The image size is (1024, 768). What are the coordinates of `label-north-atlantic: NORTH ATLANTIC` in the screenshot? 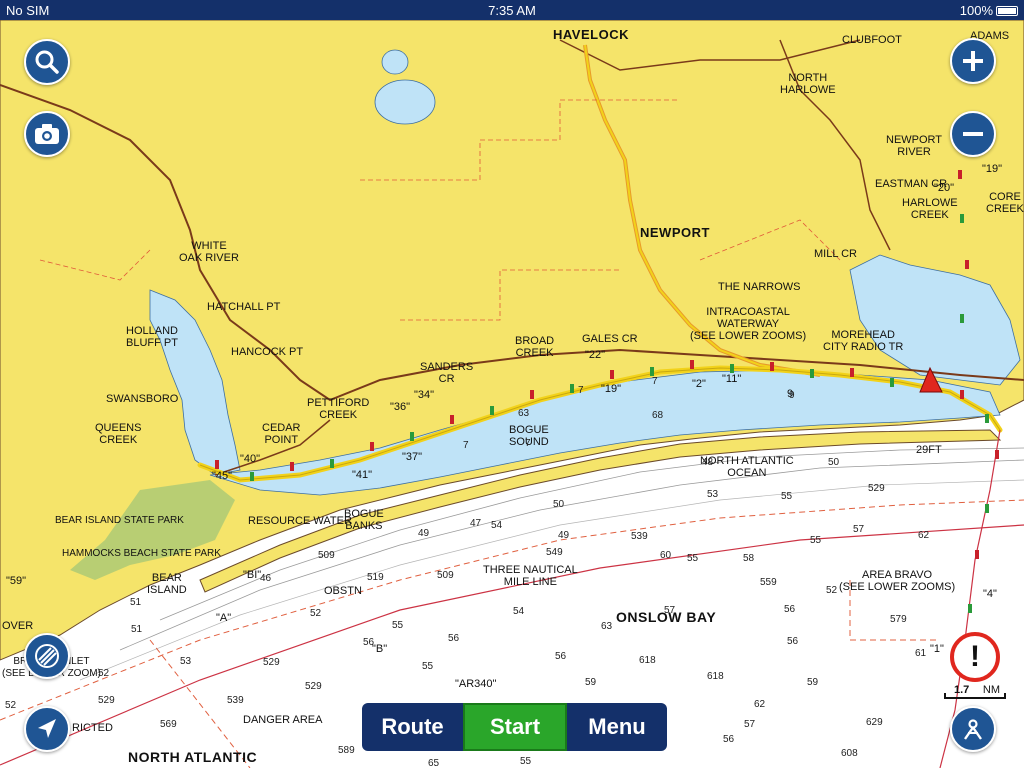 It's located at (193, 757).